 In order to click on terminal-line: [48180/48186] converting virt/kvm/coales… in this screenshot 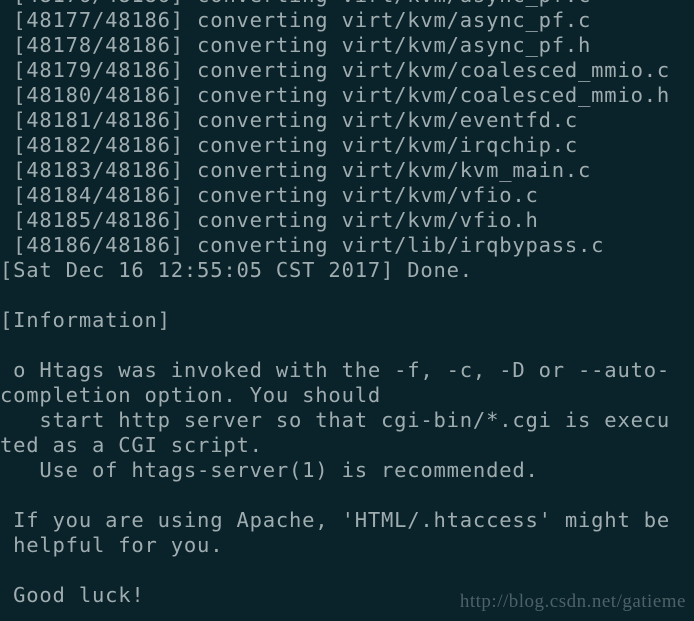, I will do `click(335, 95)`.